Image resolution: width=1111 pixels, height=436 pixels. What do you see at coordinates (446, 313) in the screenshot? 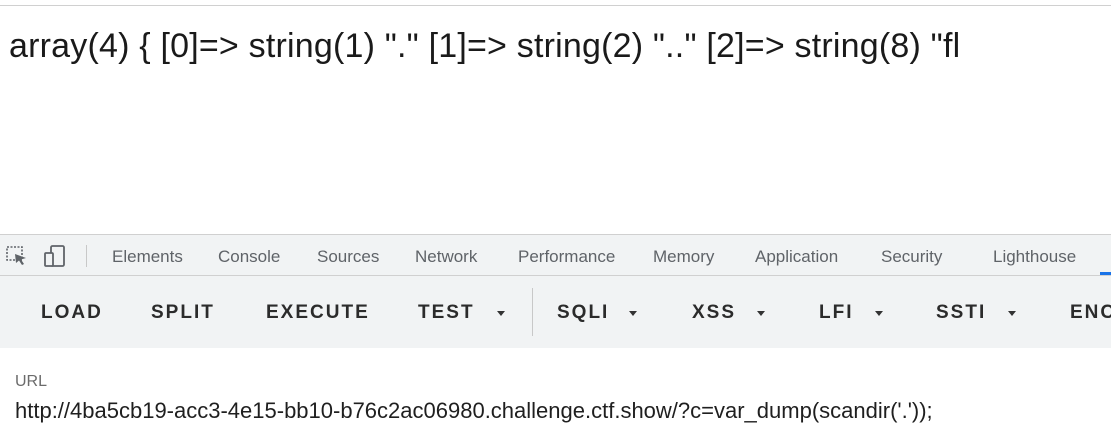
I see `test-menu-button: TEST` at bounding box center [446, 313].